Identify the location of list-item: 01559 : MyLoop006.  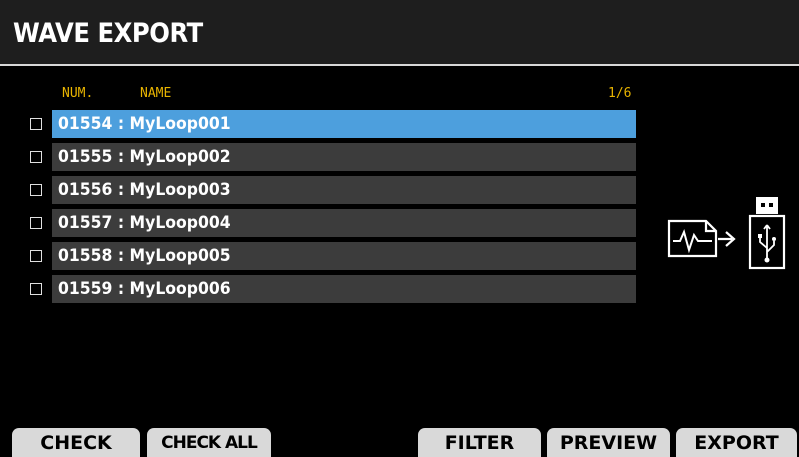
(333, 289).